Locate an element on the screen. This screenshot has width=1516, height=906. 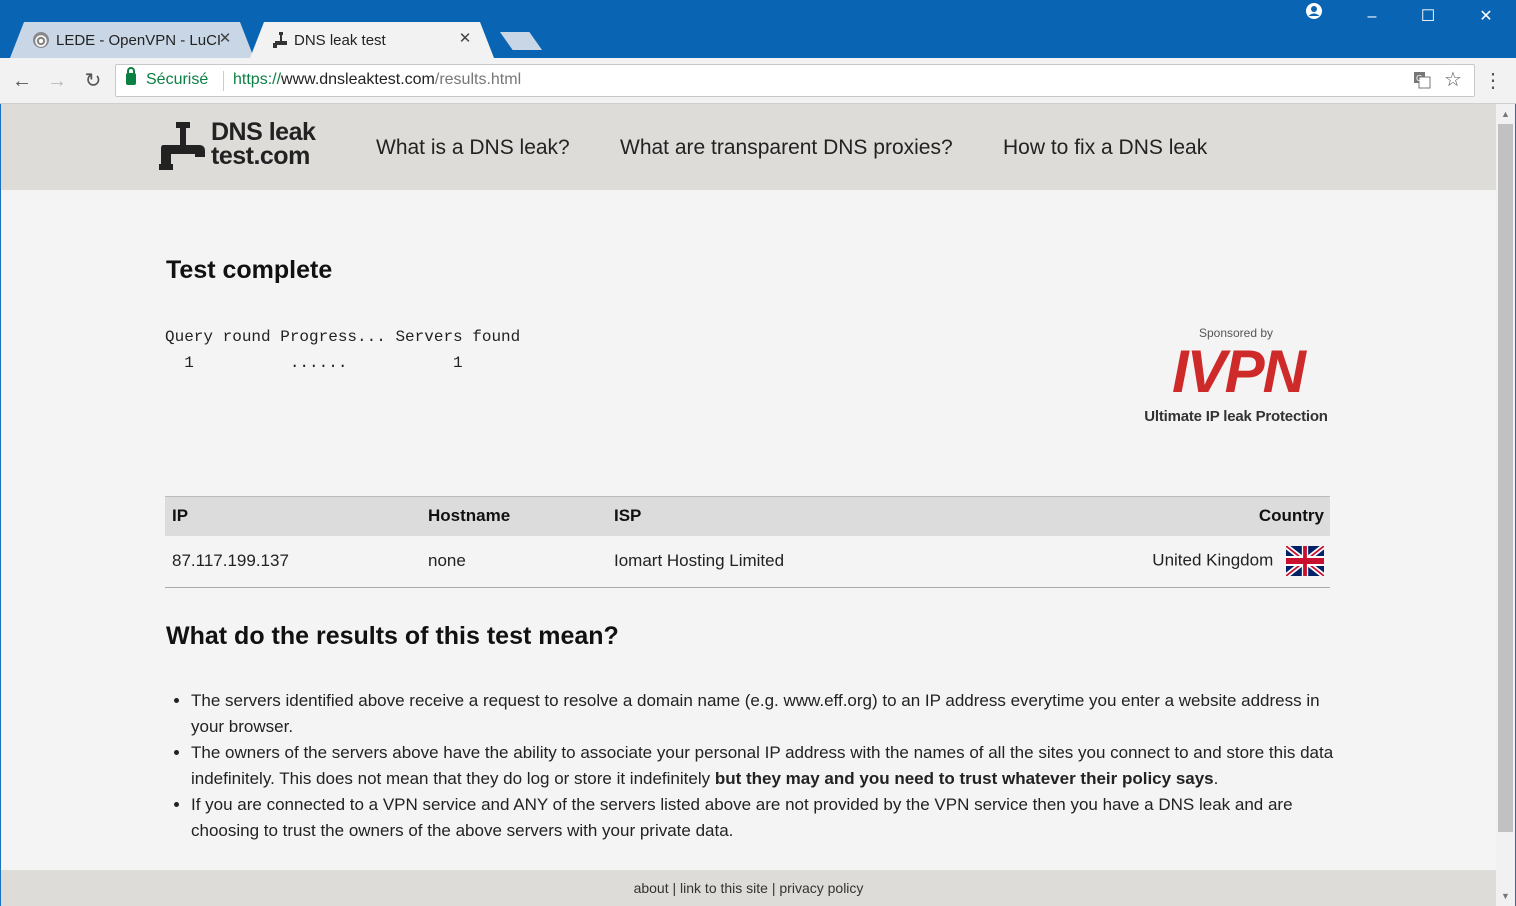
list-item-tail: . is located at coordinates (1216, 778).